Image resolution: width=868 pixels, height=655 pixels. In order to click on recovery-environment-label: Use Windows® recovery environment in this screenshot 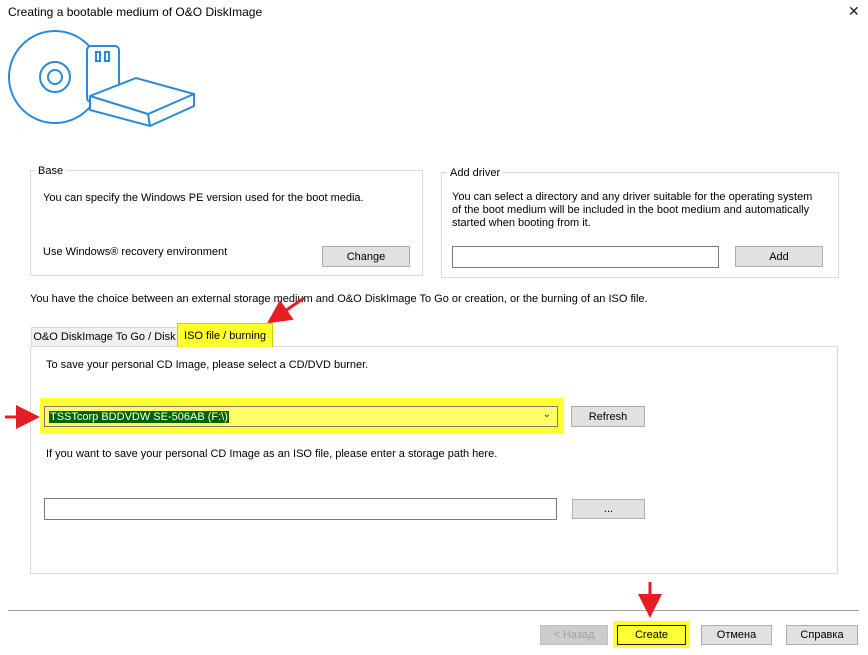, I will do `click(135, 252)`.